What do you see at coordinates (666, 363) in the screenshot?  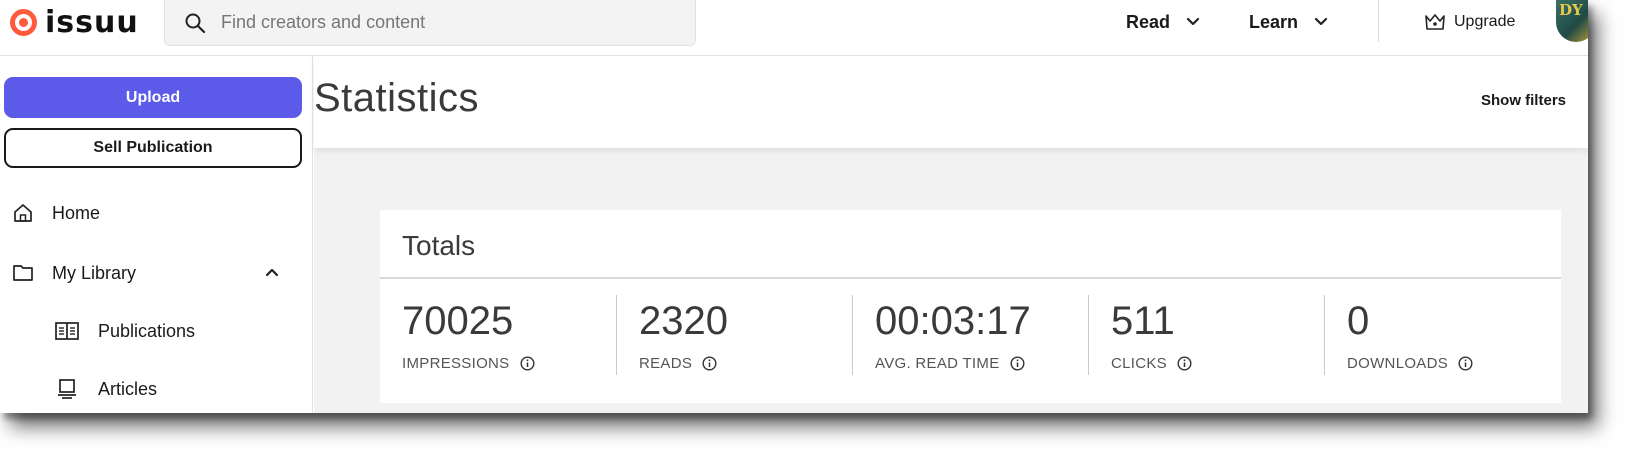 I see `stat-label: READS` at bounding box center [666, 363].